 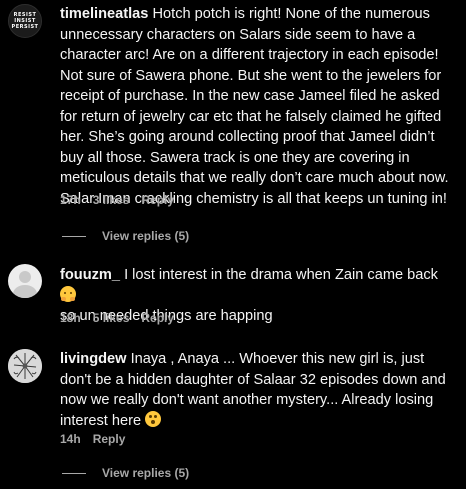 What do you see at coordinates (104, 14) in the screenshot?
I see `username: timelineatlas` at bounding box center [104, 14].